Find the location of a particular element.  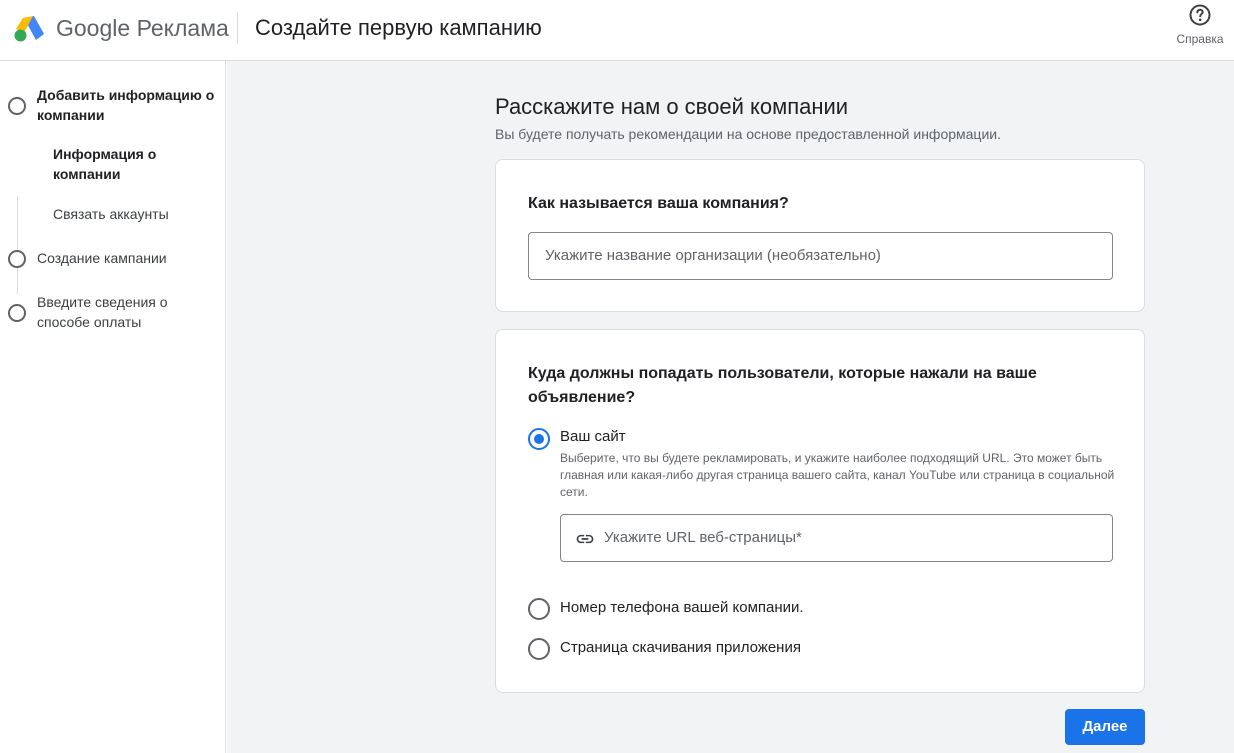

radio-option-app: Страница скачивания приложения is located at coordinates (688, 649).